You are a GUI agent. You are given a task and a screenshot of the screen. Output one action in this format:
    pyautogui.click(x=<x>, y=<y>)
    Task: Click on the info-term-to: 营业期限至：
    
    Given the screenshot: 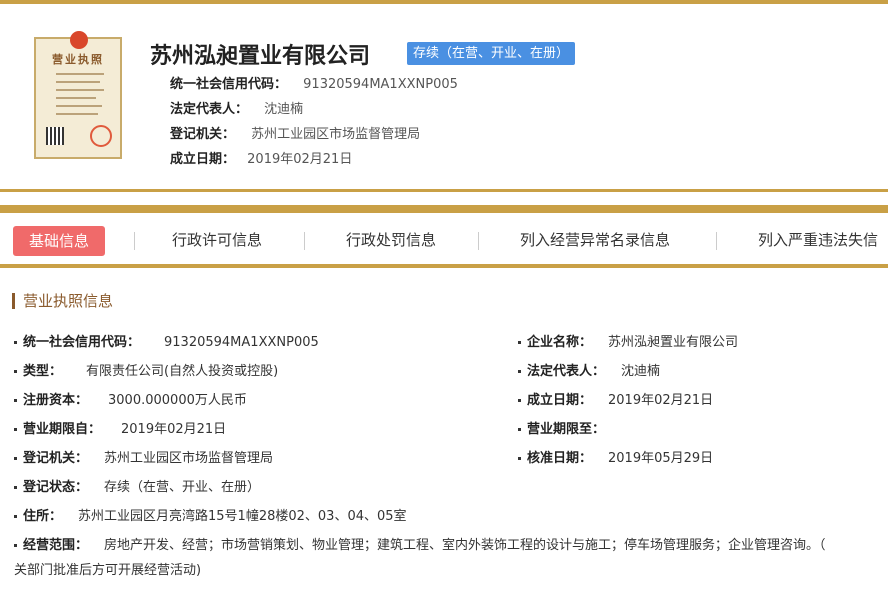 What is the action you would take?
    pyautogui.click(x=569, y=427)
    